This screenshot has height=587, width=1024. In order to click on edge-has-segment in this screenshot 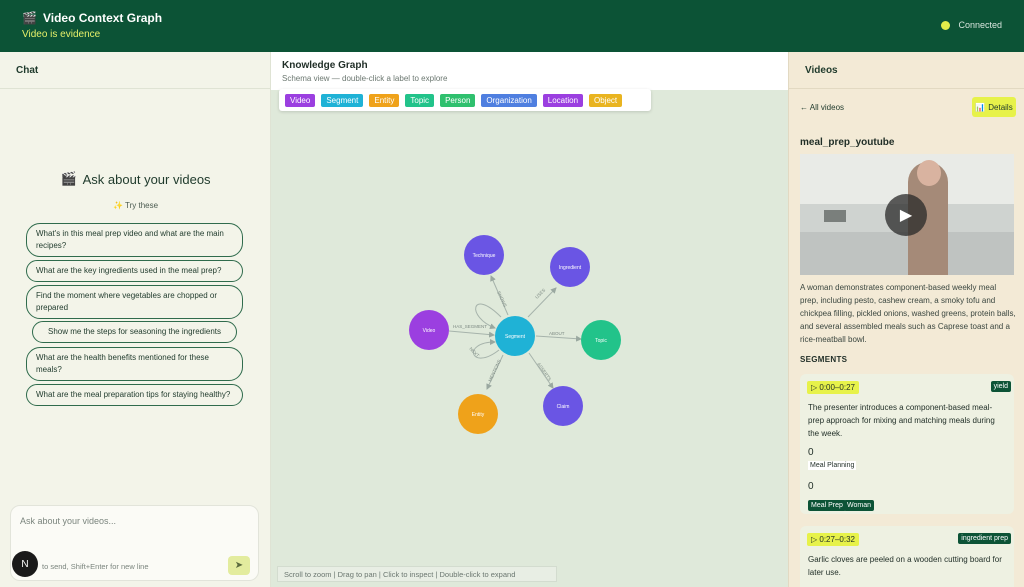, I will do `click(471, 334)`.